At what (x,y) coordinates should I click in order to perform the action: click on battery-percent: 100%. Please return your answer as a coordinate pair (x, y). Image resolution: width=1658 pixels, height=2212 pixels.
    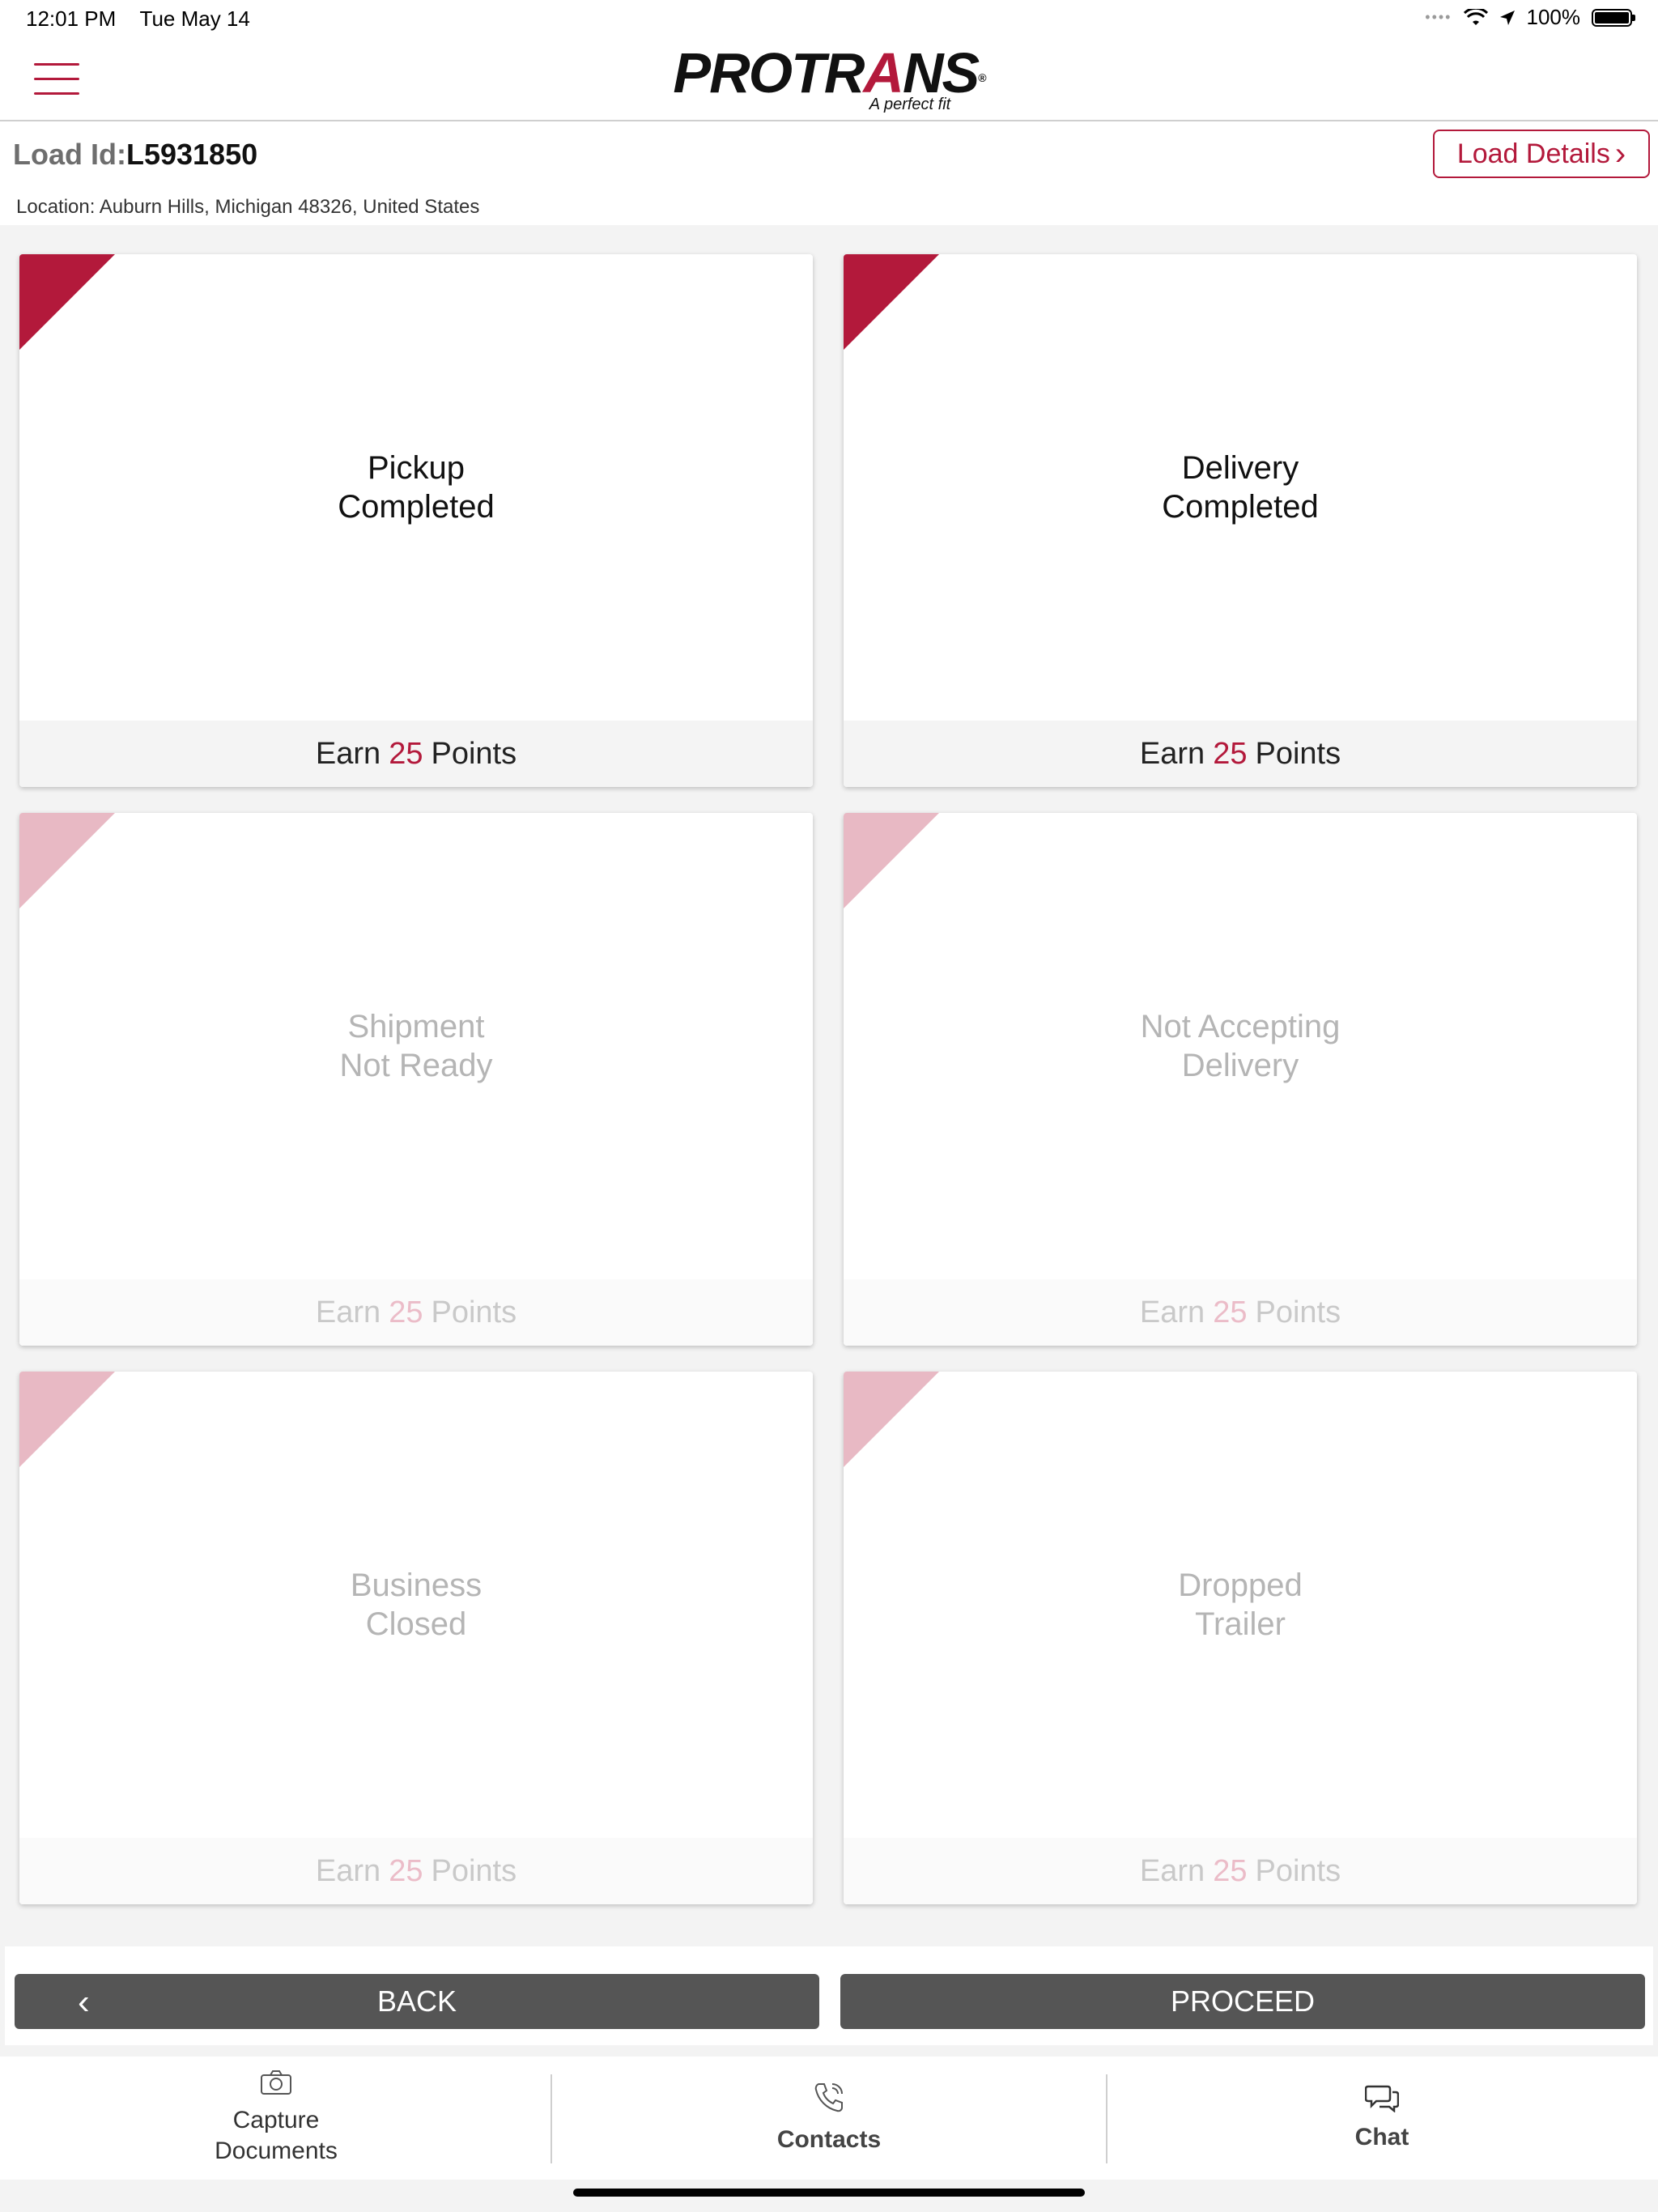
    Looking at the image, I should click on (1553, 17).